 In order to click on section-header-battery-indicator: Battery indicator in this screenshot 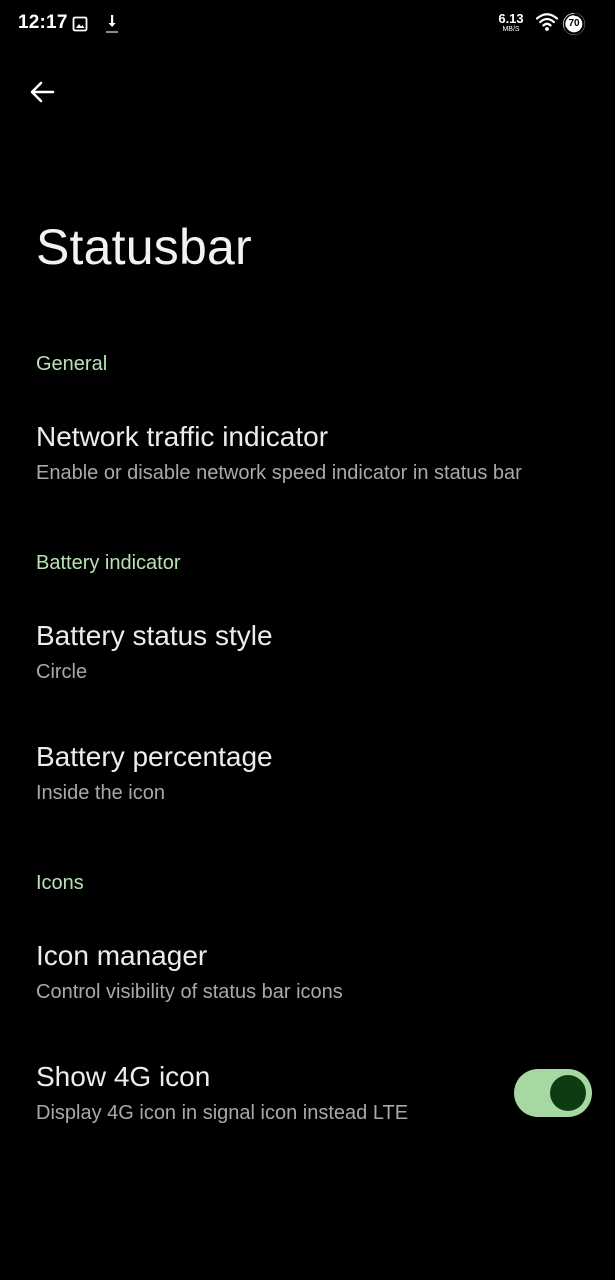, I will do `click(108, 563)`.